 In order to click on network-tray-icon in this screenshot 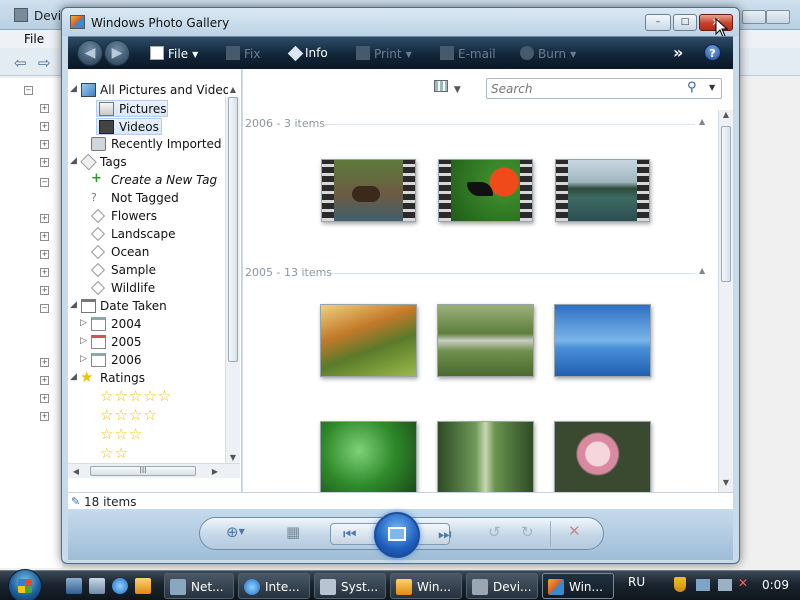, I will do `click(703, 585)`.